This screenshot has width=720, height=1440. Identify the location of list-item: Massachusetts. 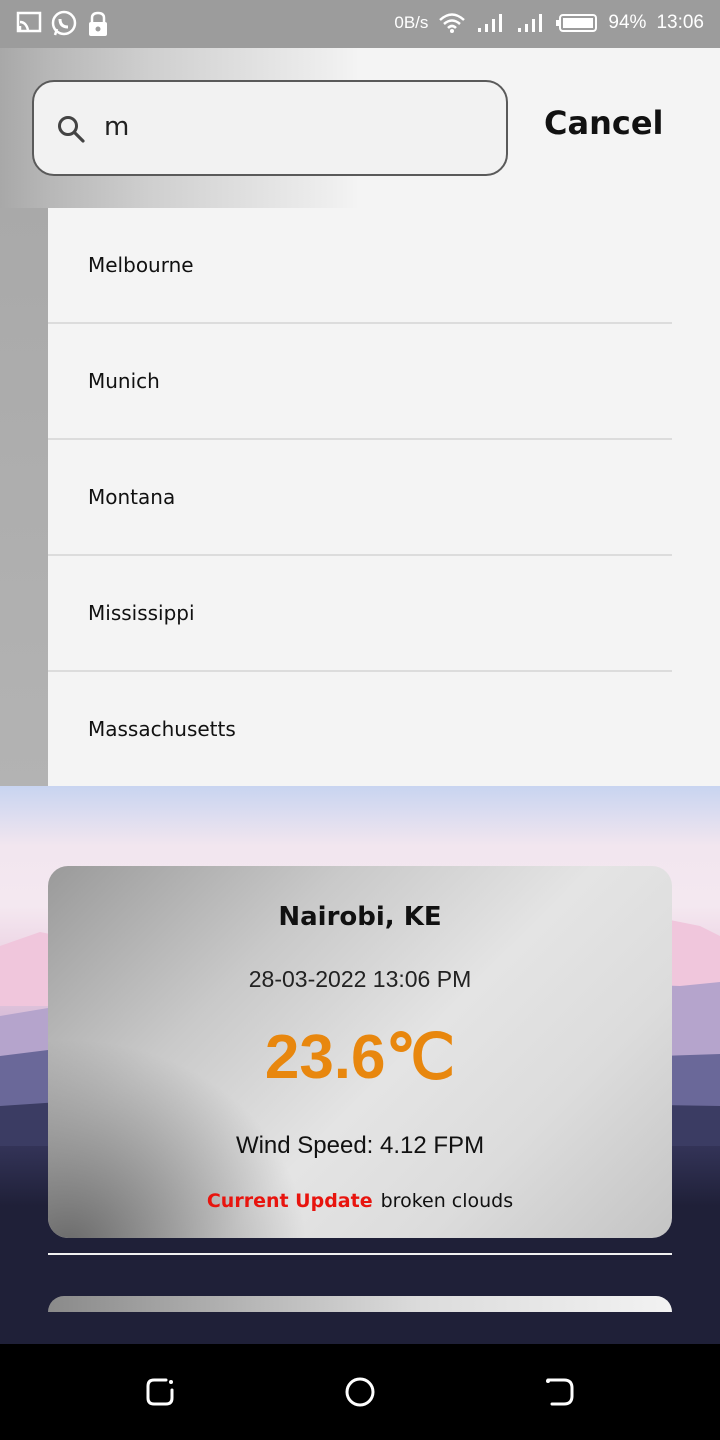
(360, 729).